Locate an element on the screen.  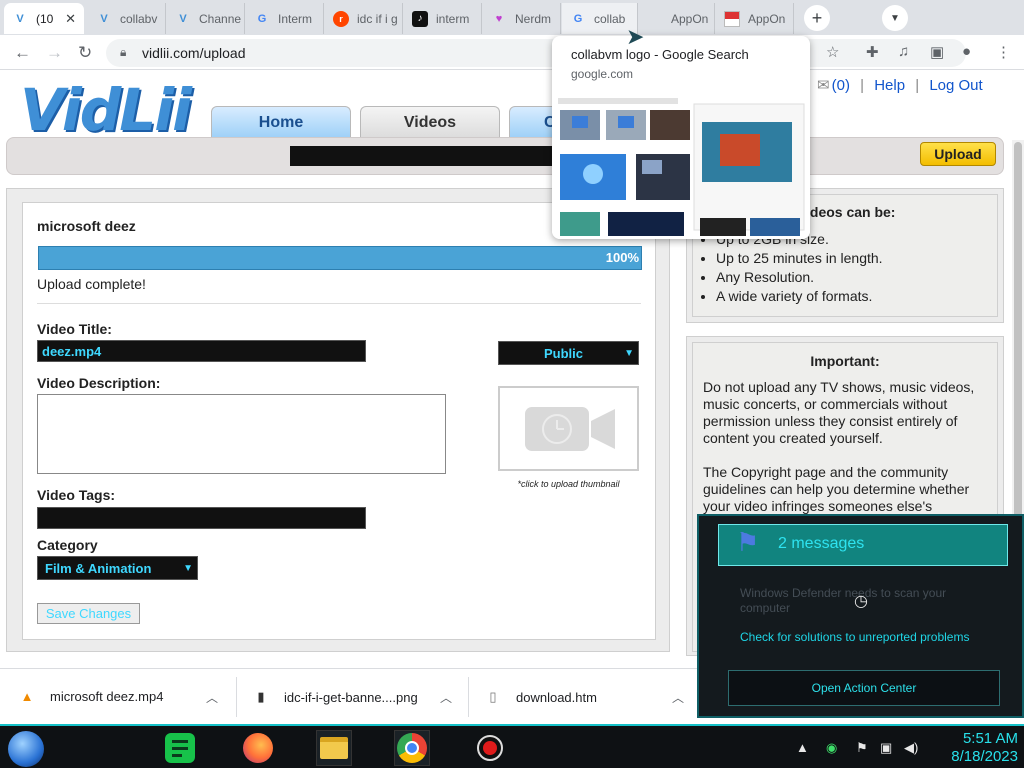
mail-icon: ✉ is located at coordinates (823, 85).